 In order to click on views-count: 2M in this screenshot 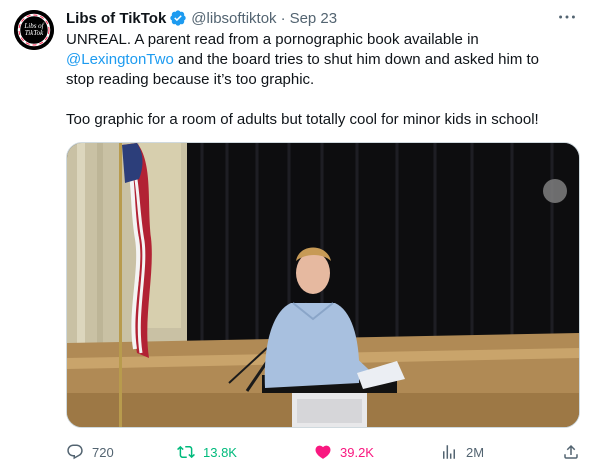, I will do `click(475, 452)`.